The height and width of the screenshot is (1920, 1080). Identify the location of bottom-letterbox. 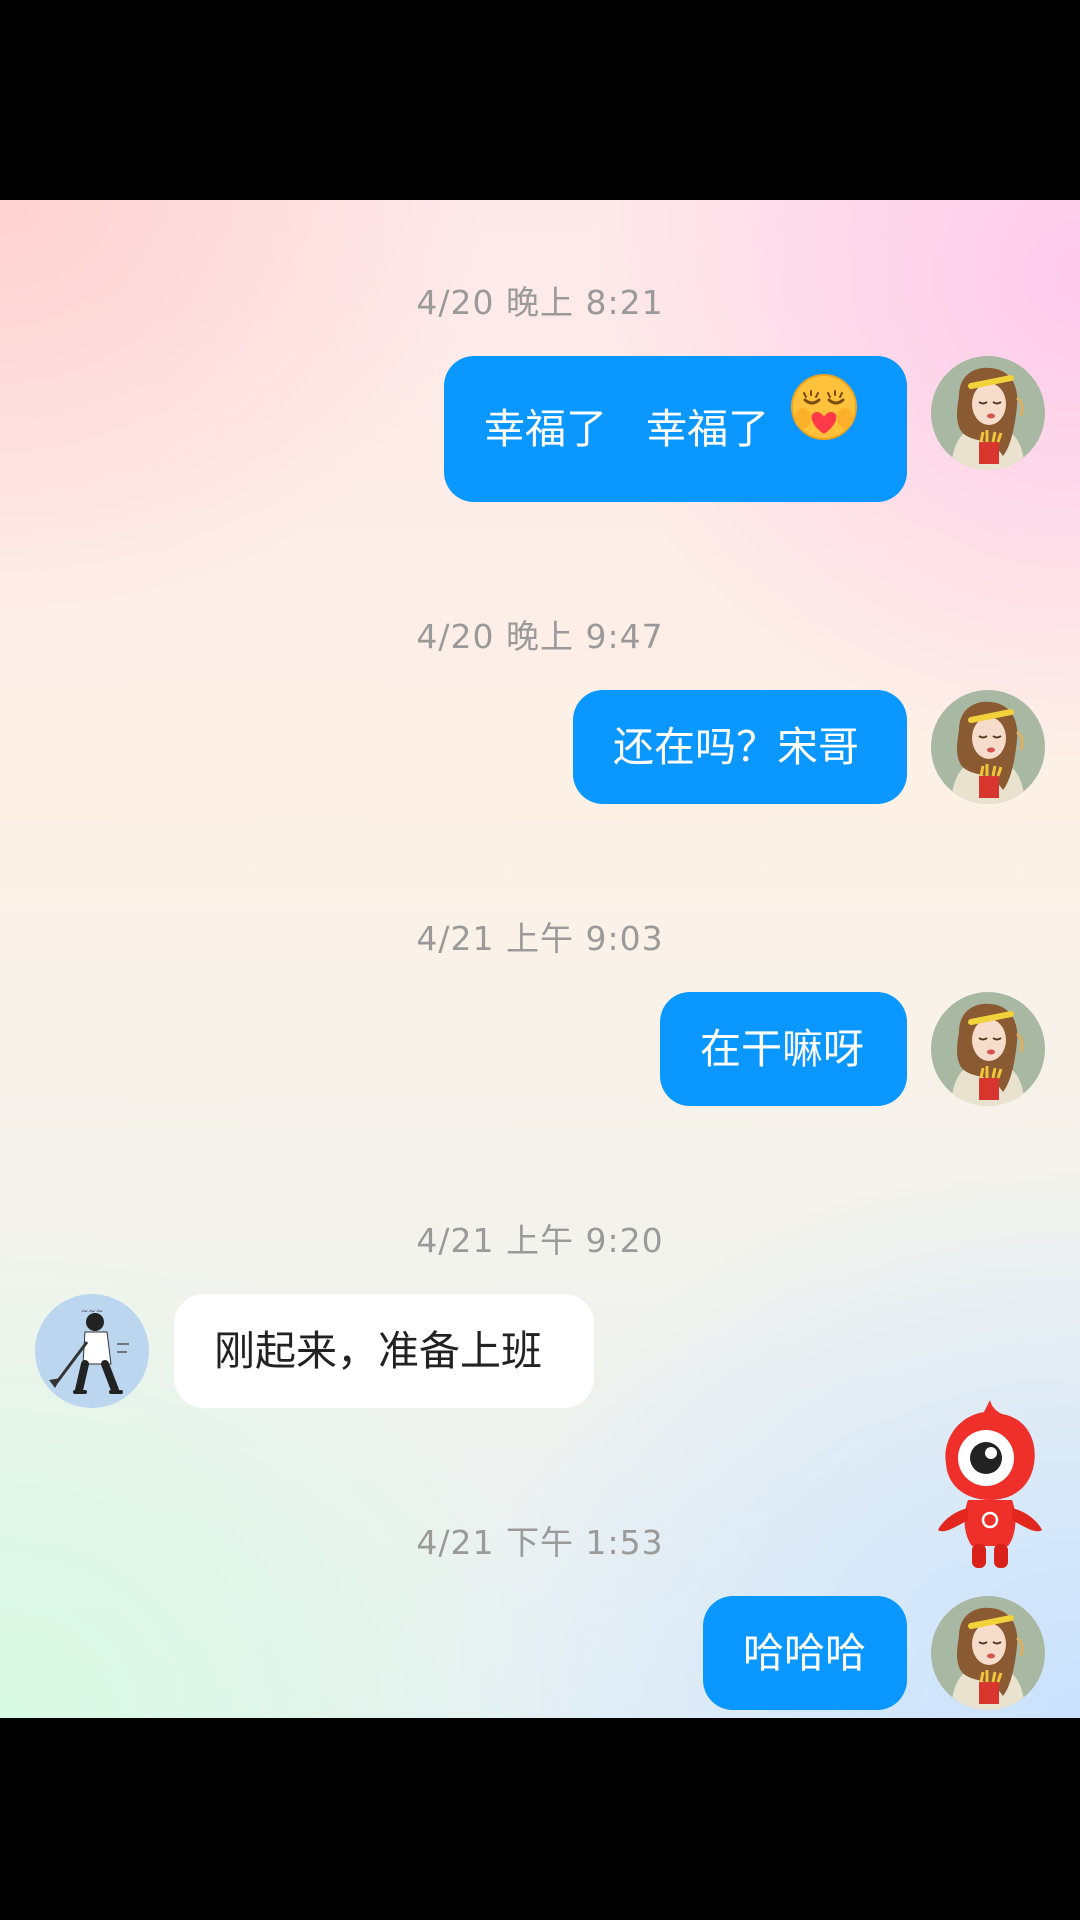
(540, 1819).